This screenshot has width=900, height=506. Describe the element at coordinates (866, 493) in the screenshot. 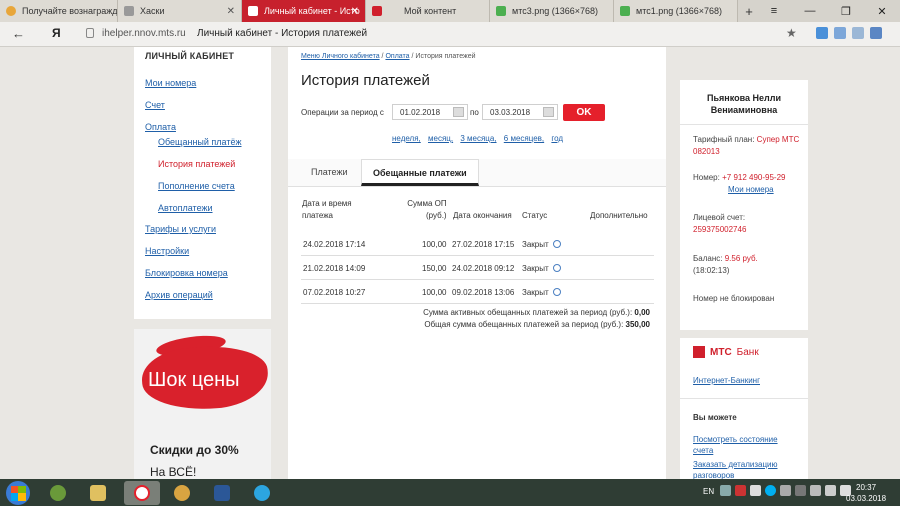

I see `system-clock: 20:37 03.03.2018` at that location.